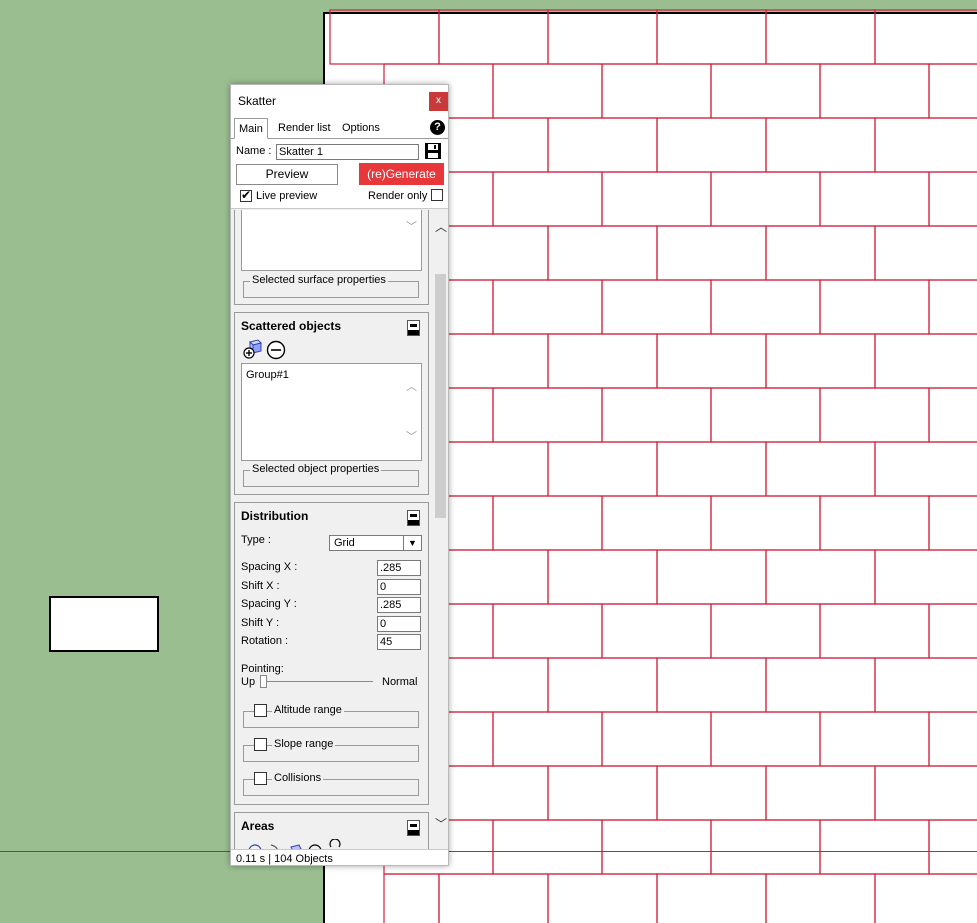  Describe the element at coordinates (441, 226) in the screenshot. I see `scroll-up-icon: ︿` at that location.